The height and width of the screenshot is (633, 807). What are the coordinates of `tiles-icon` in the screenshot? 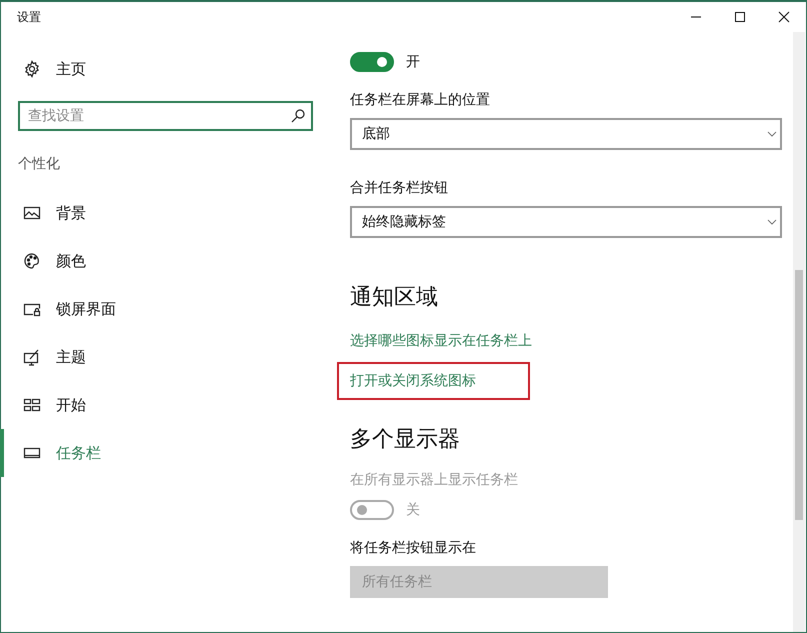 It's located at (32, 405).